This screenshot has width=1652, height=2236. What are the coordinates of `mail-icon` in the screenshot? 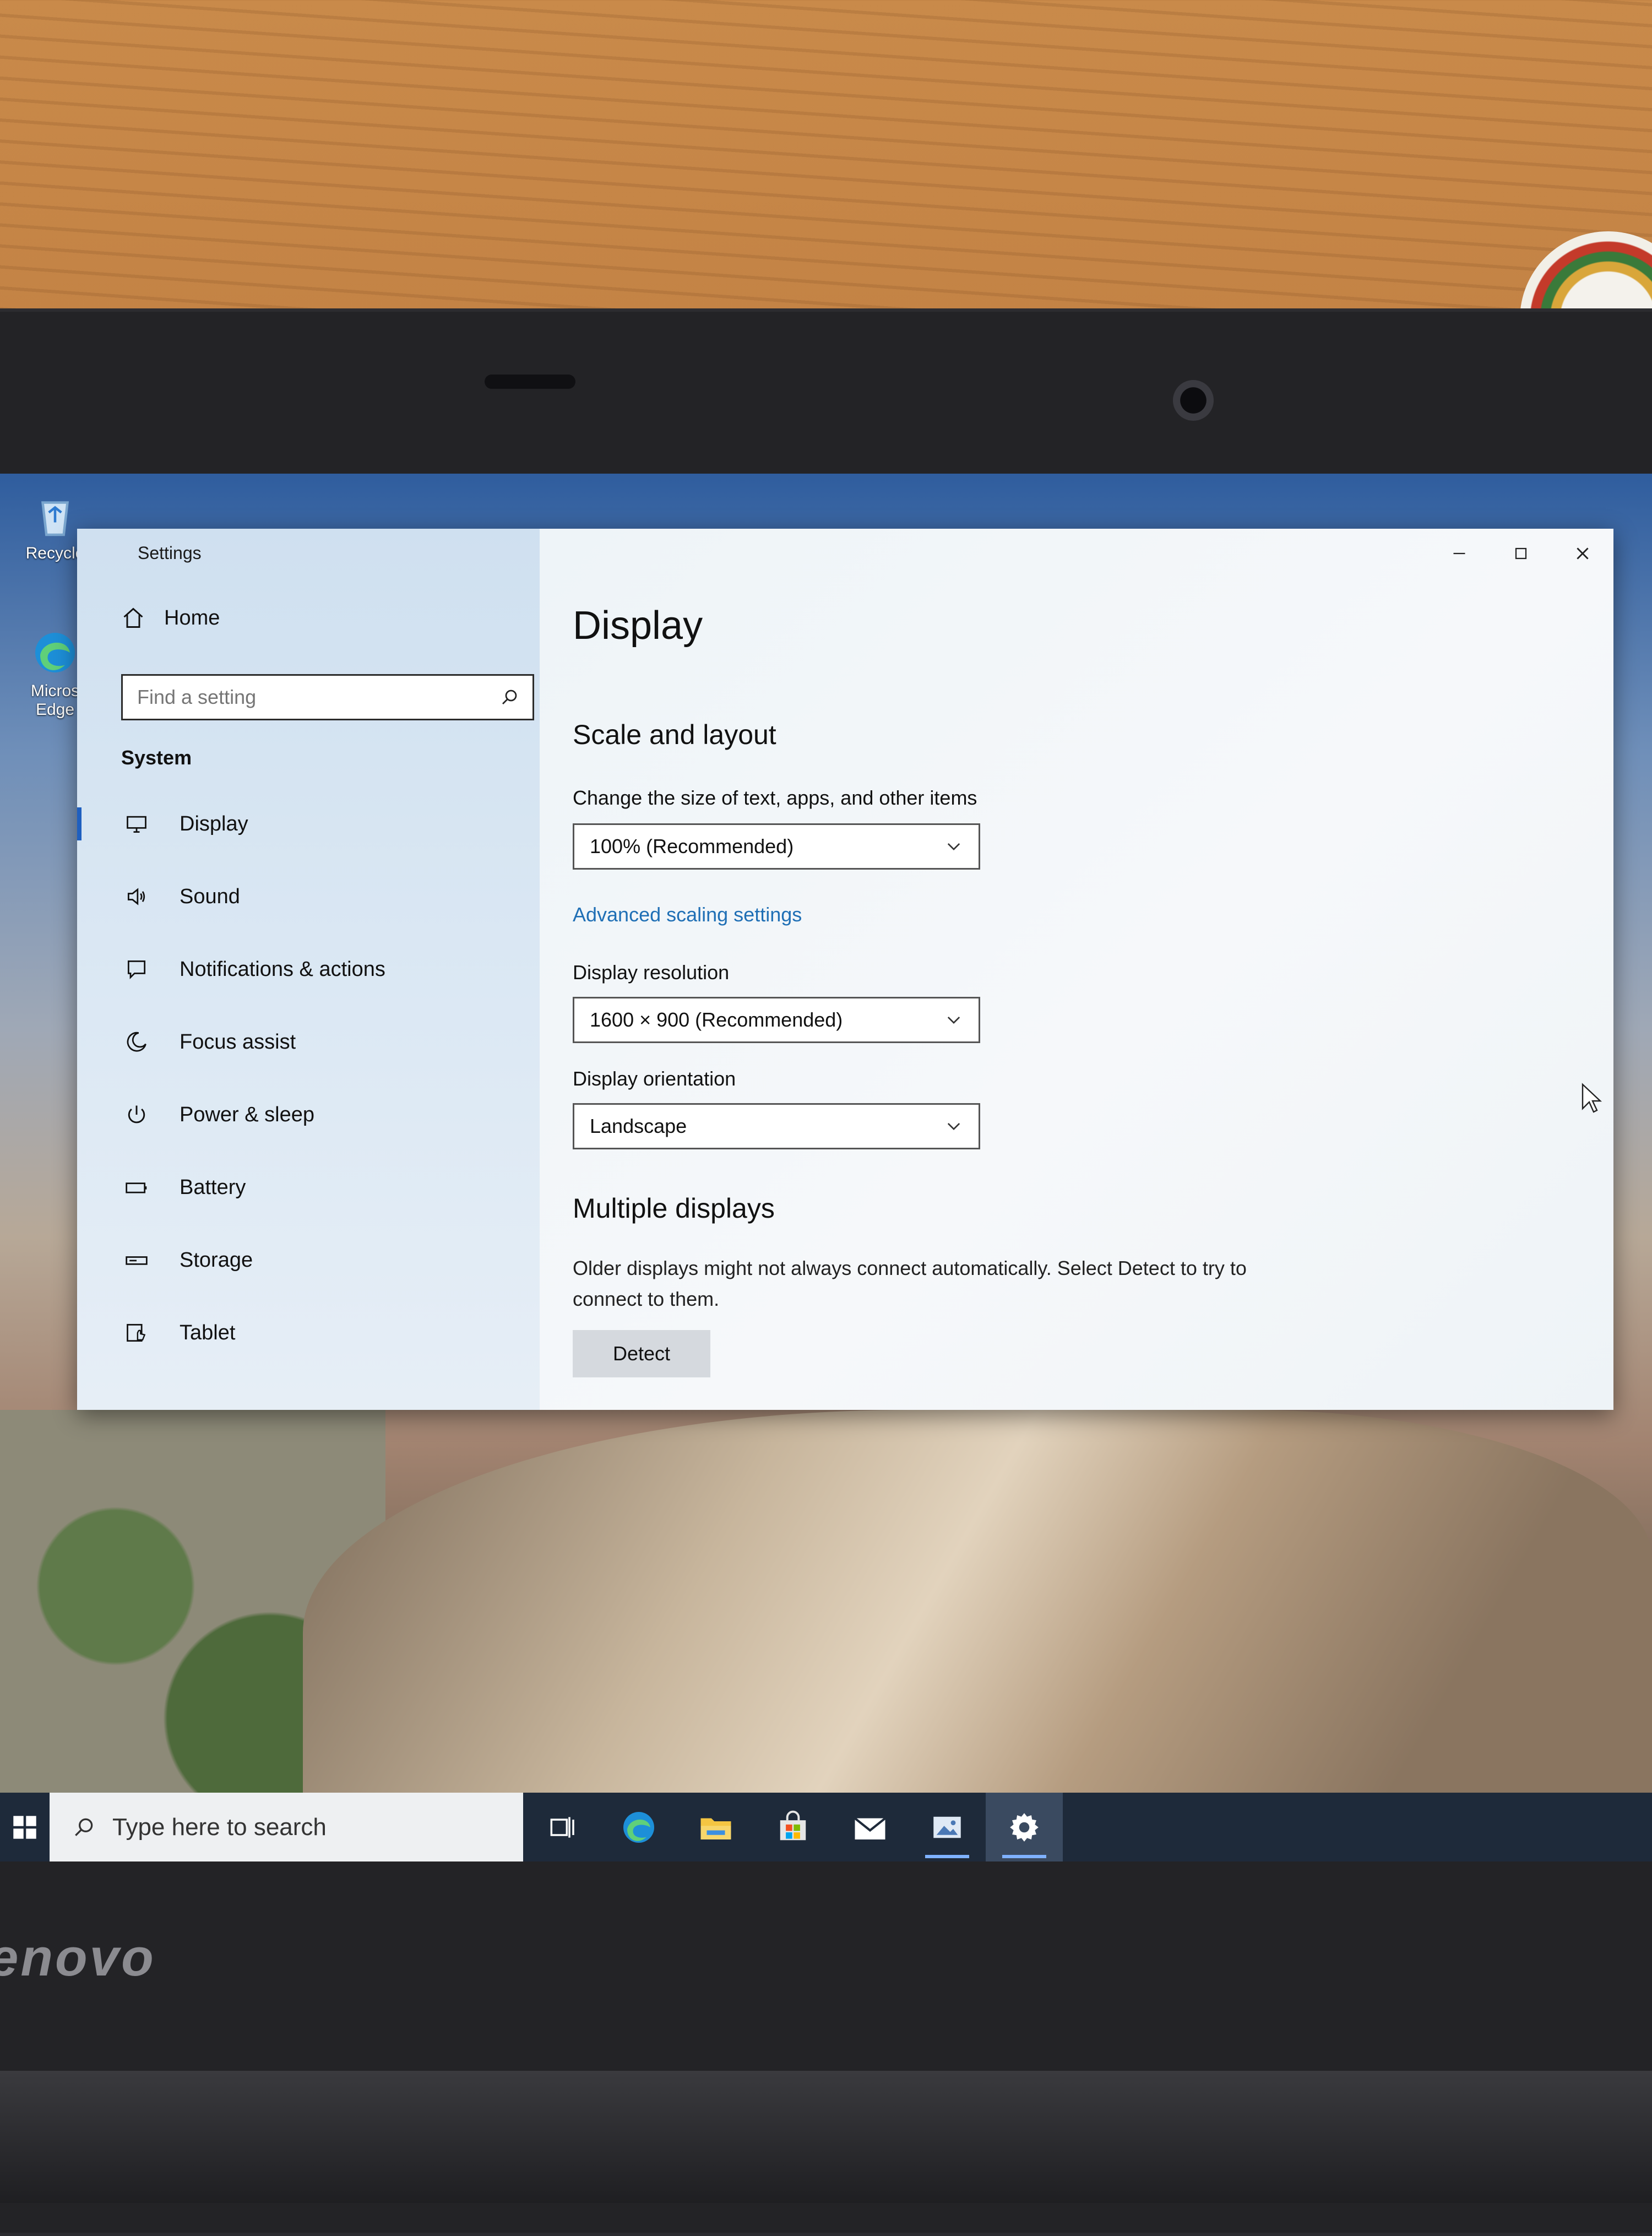 It's located at (870, 1828).